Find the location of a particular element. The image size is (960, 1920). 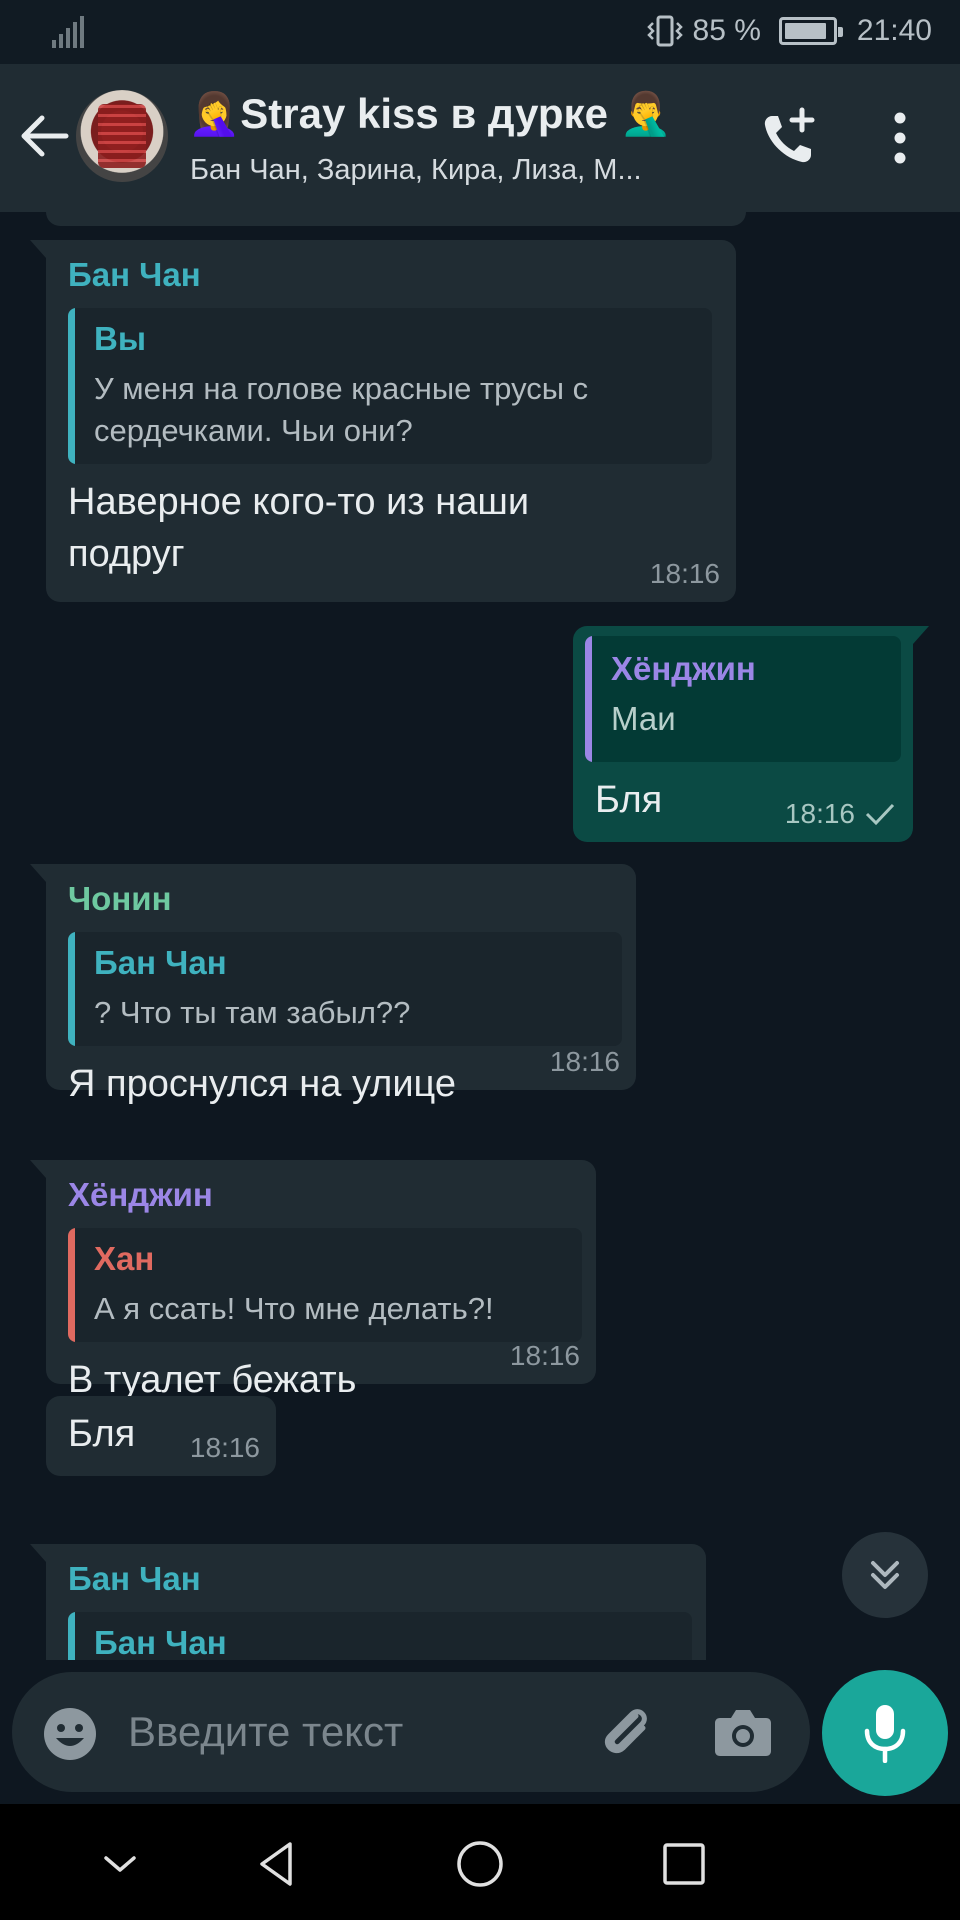

quote-author: Хан is located at coordinates (124, 1258).